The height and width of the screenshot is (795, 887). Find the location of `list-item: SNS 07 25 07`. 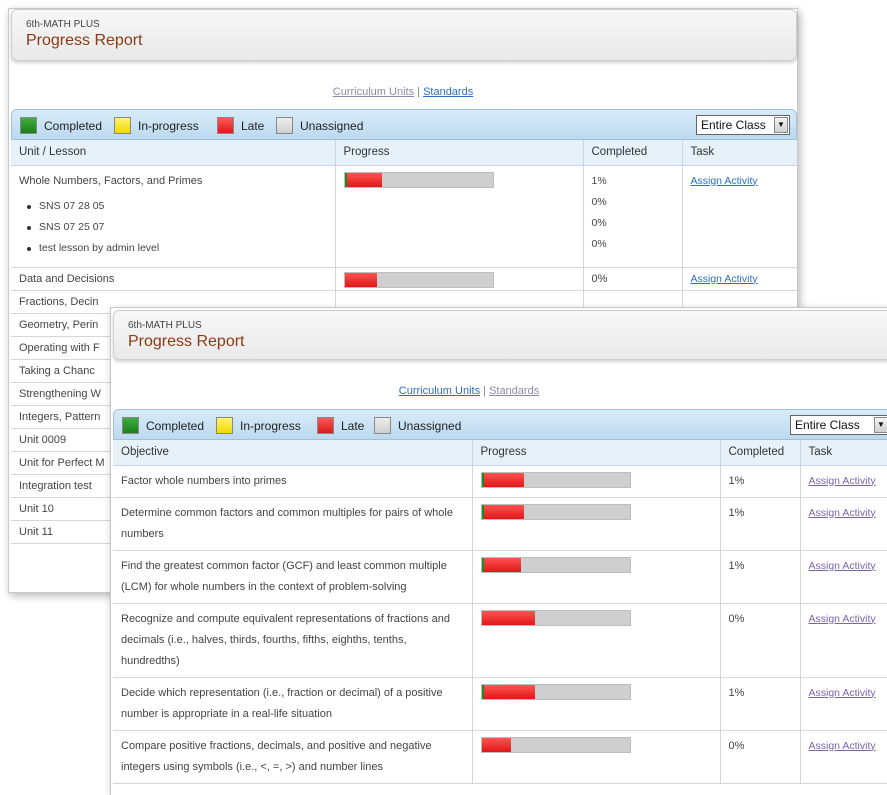

list-item: SNS 07 25 07 is located at coordinates (177, 227).